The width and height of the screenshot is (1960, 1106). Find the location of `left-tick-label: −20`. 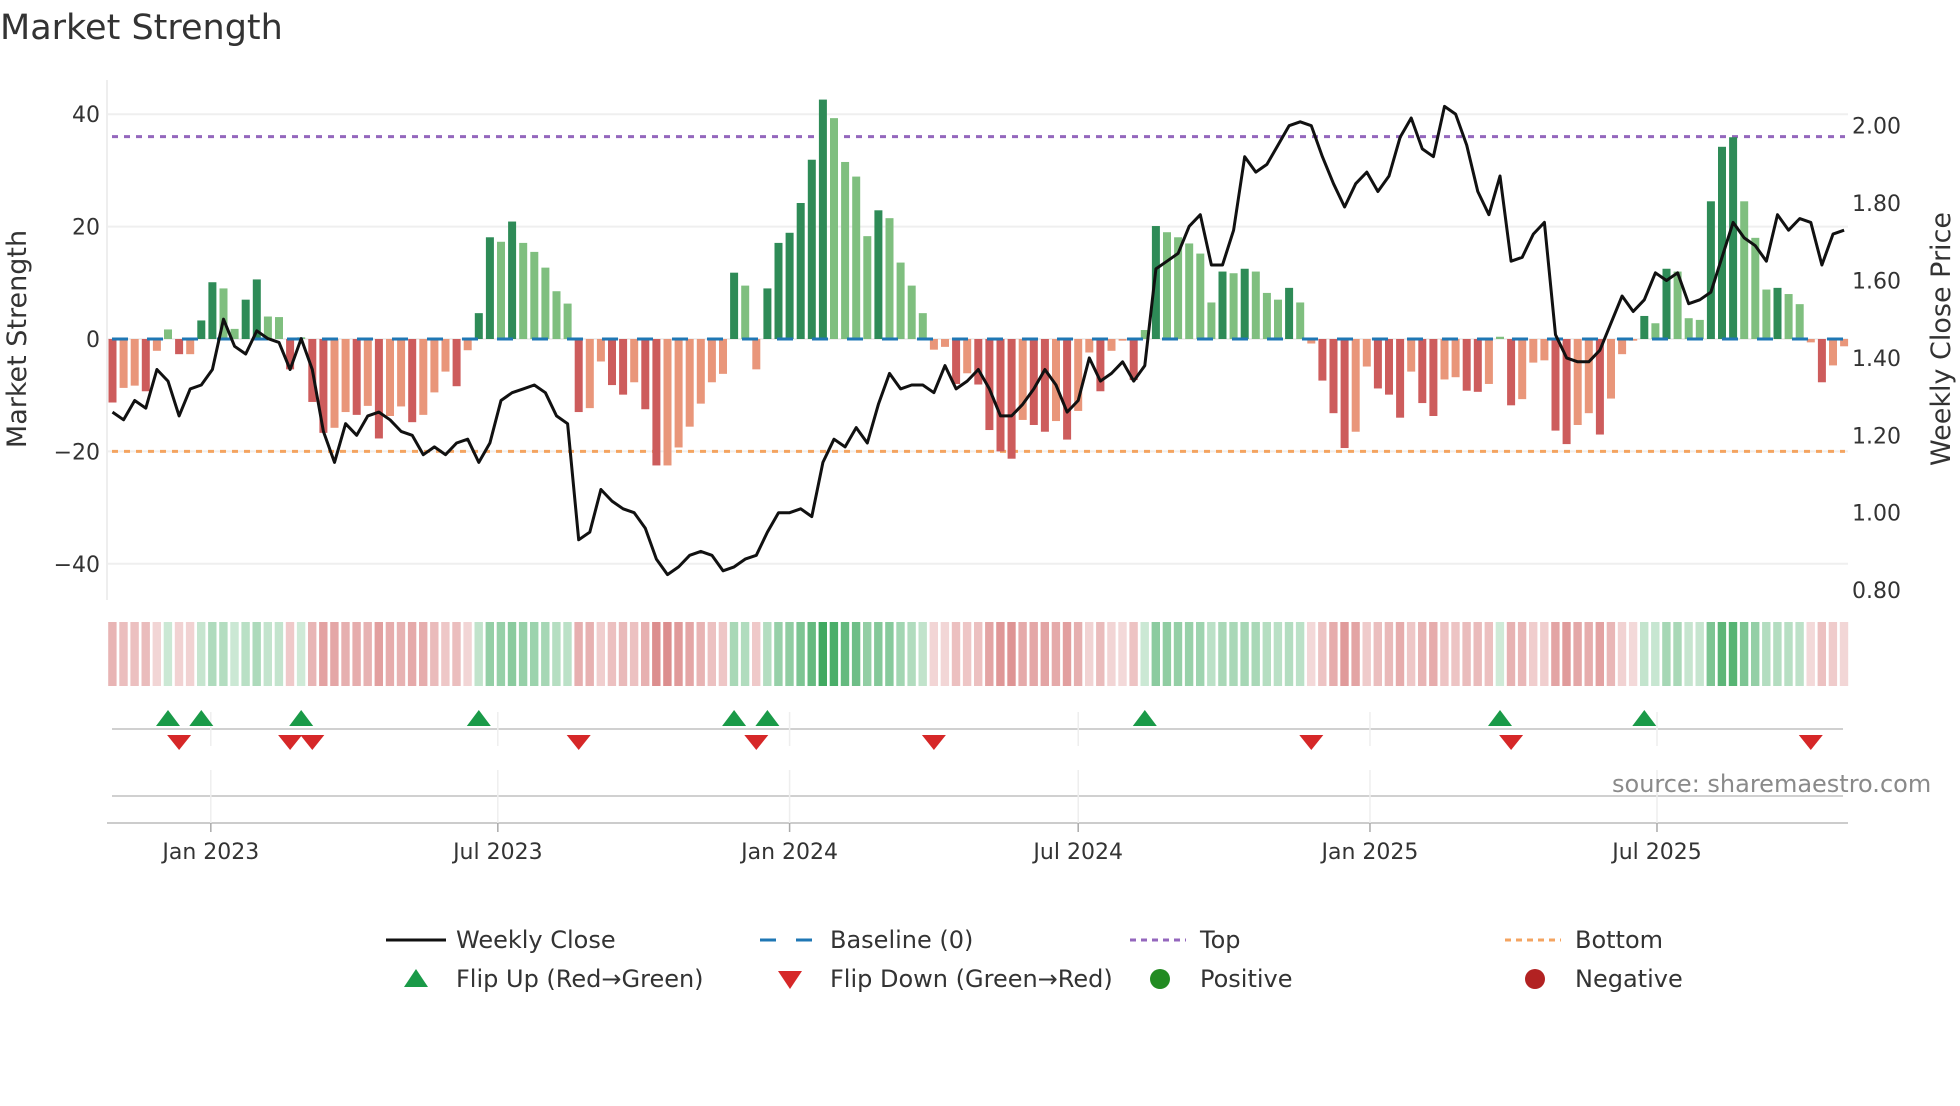

left-tick-label: −20 is located at coordinates (77, 452).